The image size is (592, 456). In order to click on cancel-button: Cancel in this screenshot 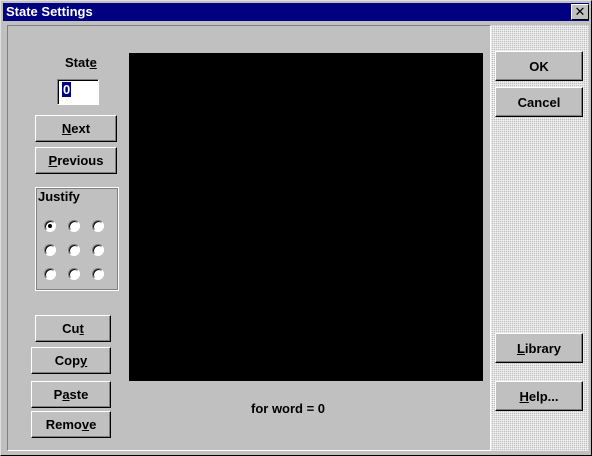, I will do `click(539, 102)`.